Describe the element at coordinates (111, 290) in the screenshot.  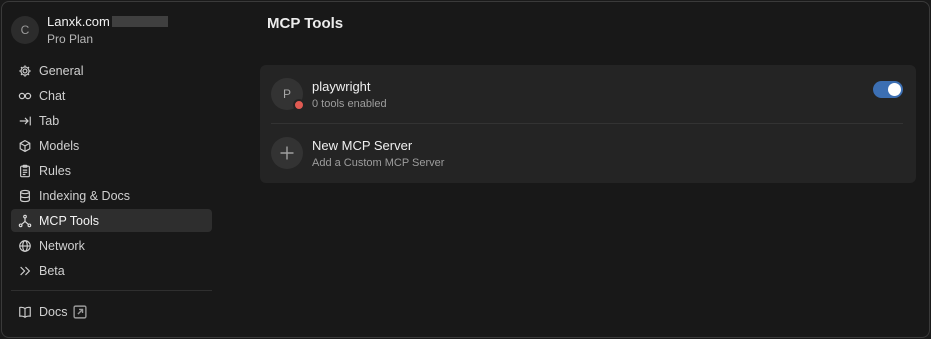
I see `sidebar-divider` at that location.